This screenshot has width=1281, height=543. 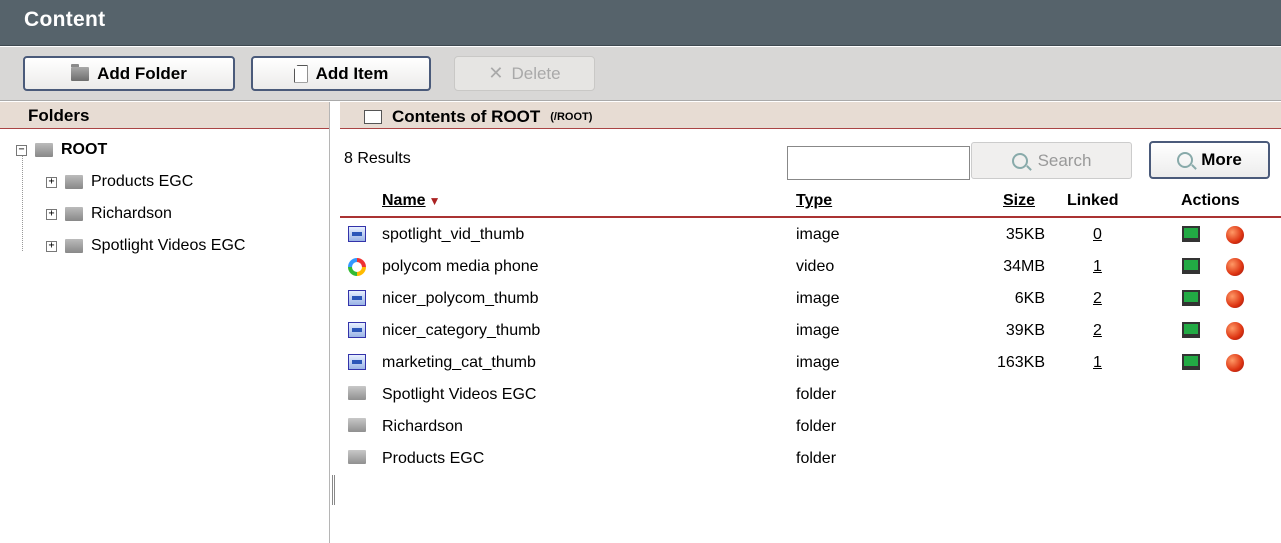 What do you see at coordinates (640, 23) in the screenshot?
I see `app-title-bar: Content` at bounding box center [640, 23].